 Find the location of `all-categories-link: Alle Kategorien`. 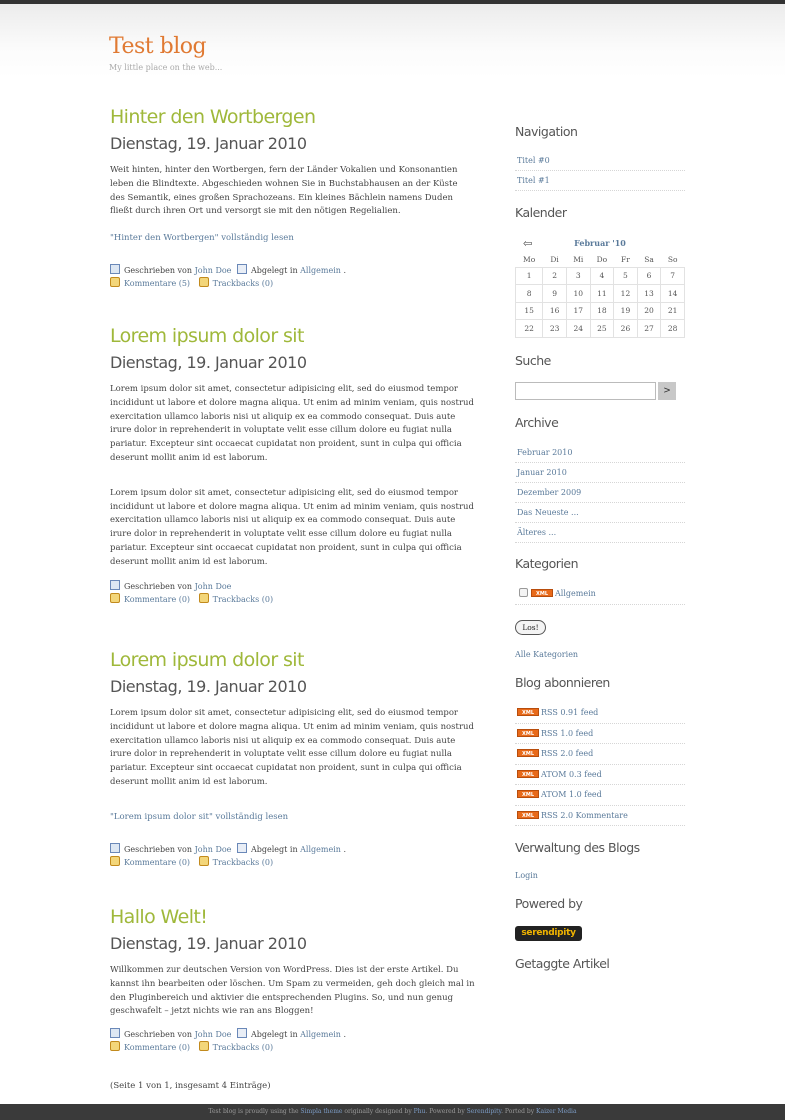

all-categories-link: Alle Kategorien is located at coordinates (546, 654).